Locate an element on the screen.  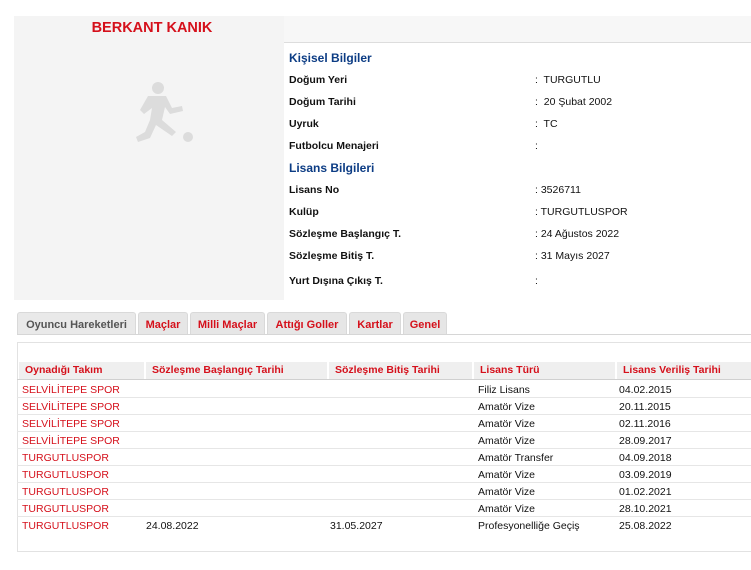
table-row: TURGUTLUSPOR Amatör Transfer 04.09.2018 is located at coordinates (384, 457).